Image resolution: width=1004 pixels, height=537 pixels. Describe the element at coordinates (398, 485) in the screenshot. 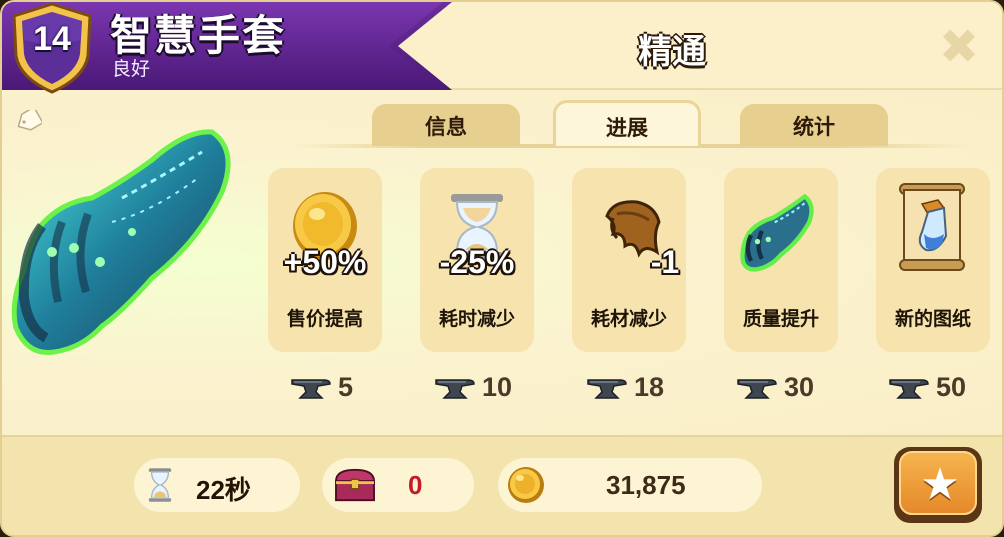

I see `chest-pill: 0` at that location.